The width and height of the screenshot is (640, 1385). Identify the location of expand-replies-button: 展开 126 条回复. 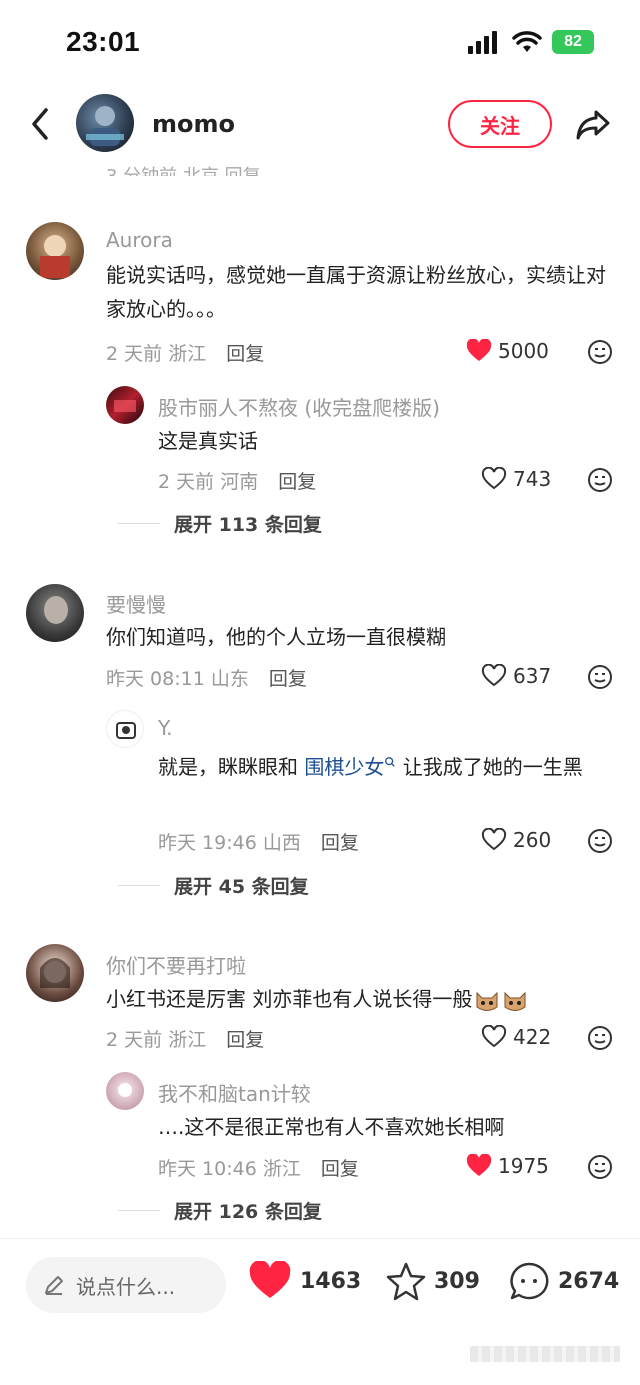
(220, 1210).